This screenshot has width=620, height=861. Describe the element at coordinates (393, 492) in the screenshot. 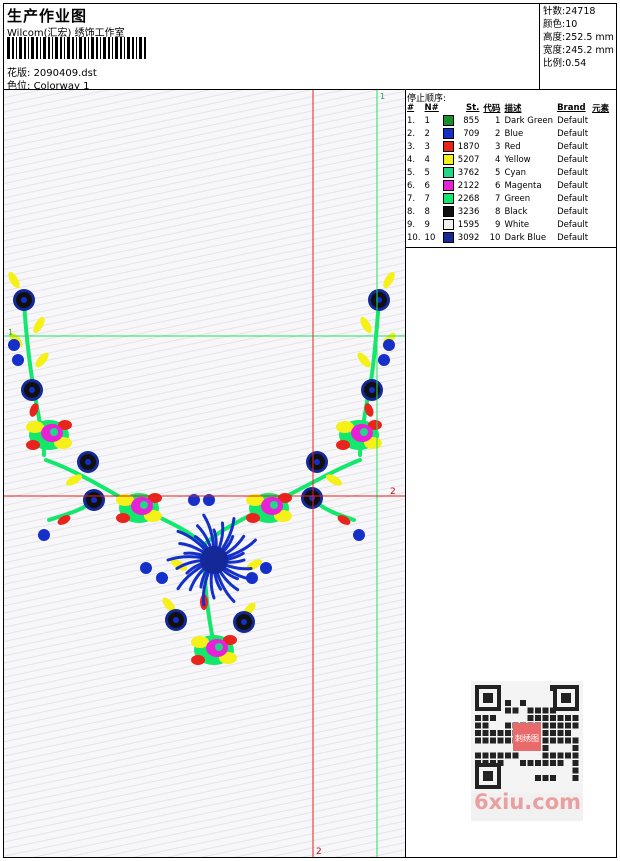

I see `guide-label-right: 2` at that location.